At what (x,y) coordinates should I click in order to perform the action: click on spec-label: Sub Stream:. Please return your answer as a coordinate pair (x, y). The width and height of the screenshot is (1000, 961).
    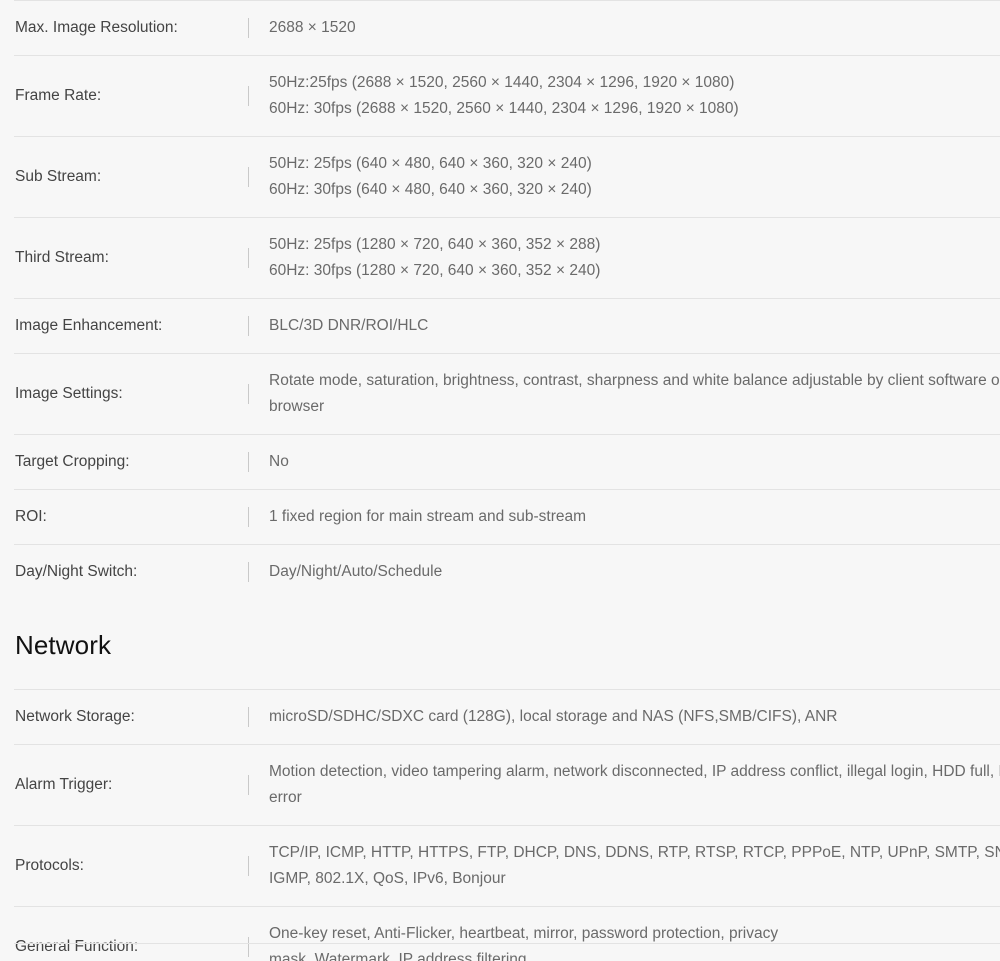
    Looking at the image, I should click on (131, 177).